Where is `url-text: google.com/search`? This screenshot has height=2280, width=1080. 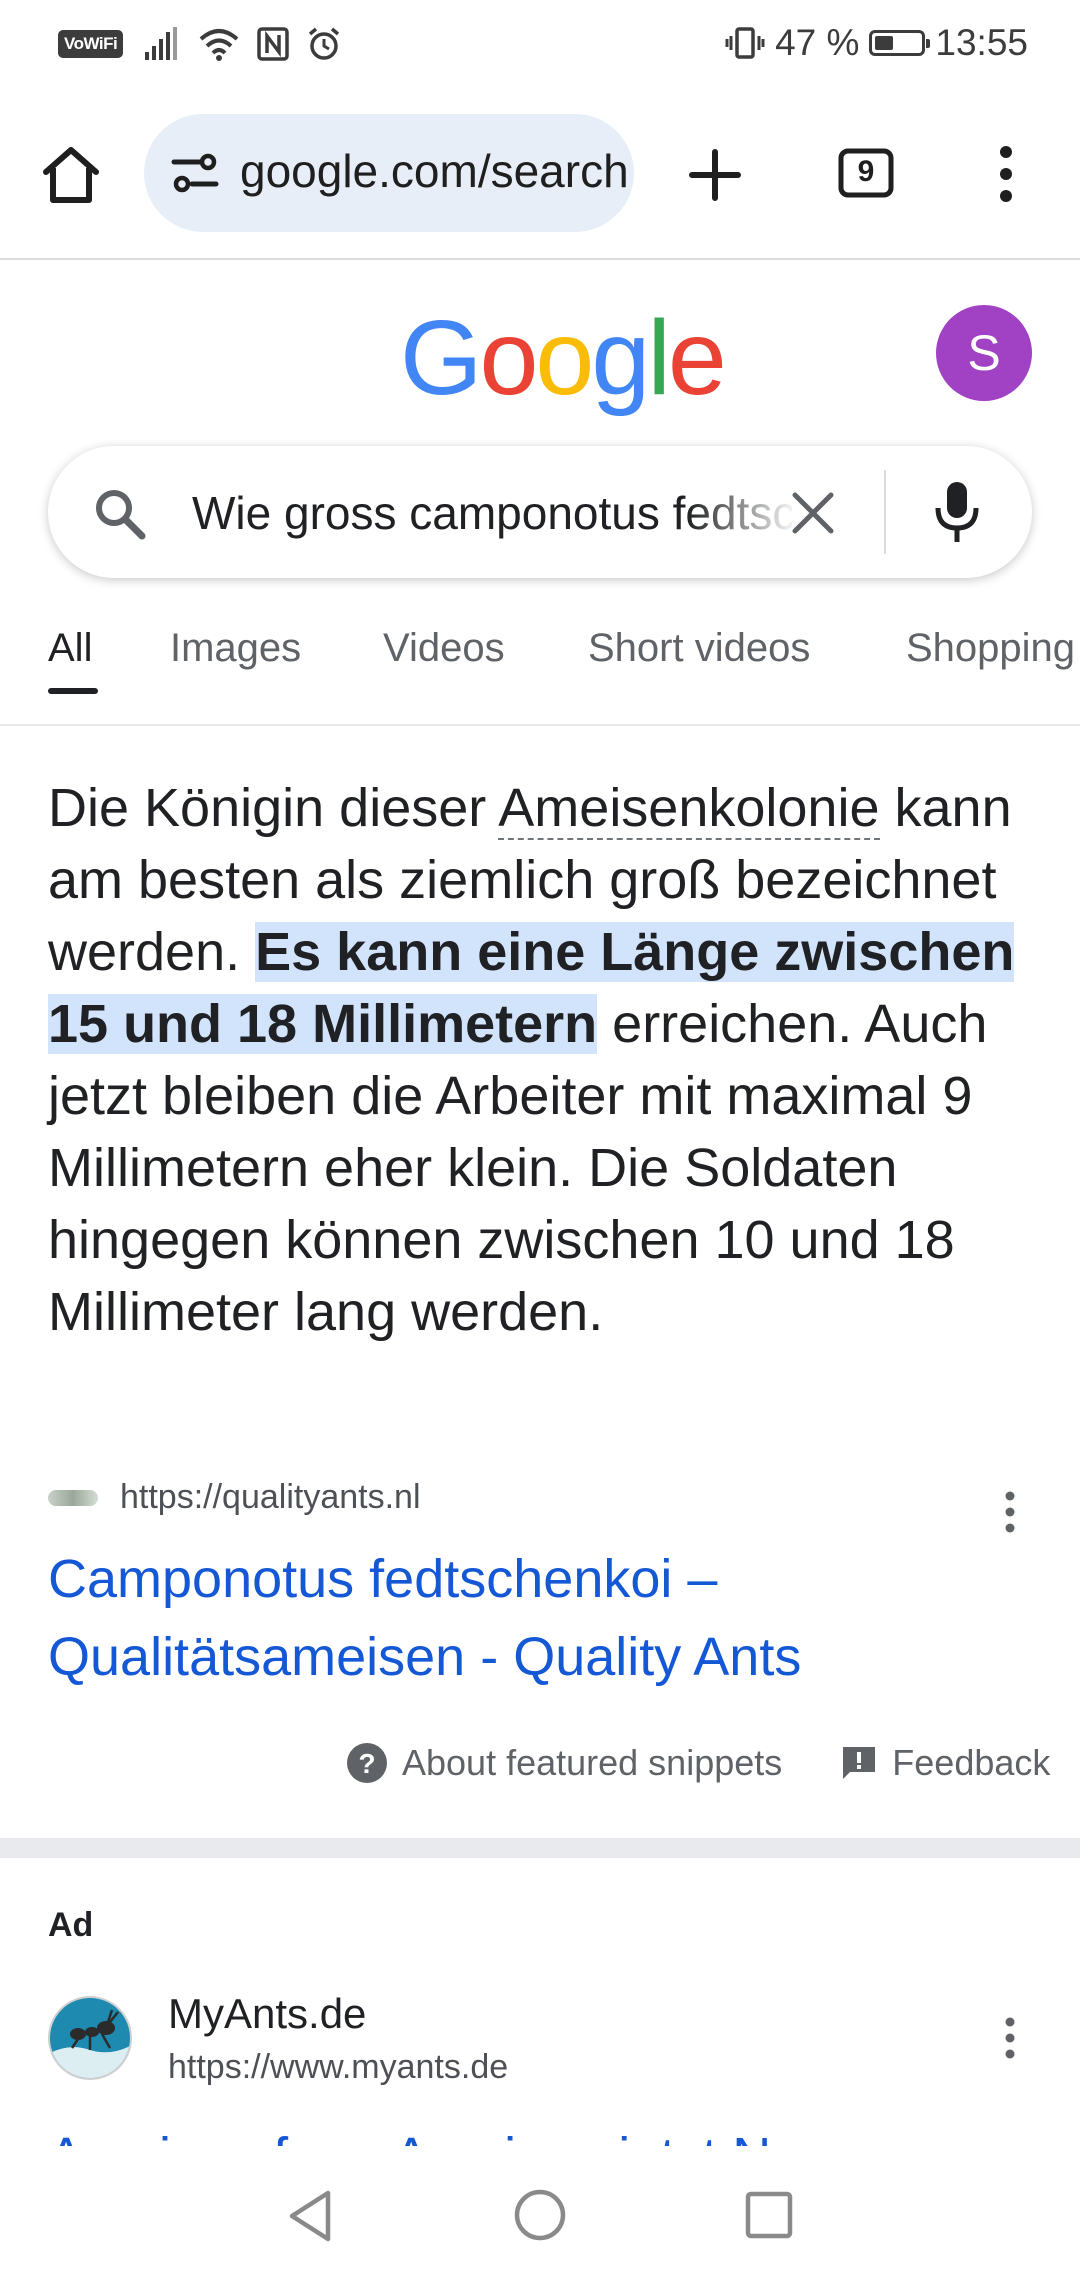
url-text: google.com/search is located at coordinates (434, 171).